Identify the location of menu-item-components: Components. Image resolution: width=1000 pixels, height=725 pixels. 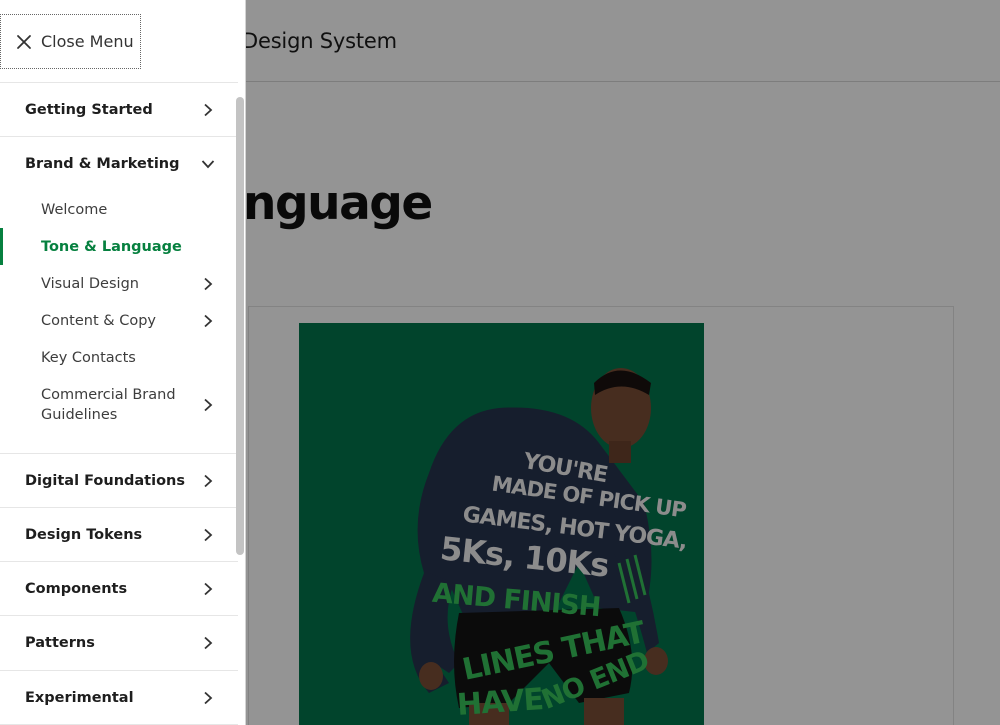
(119, 589).